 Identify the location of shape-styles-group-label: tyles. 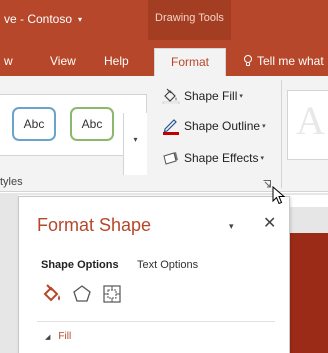
(11, 182).